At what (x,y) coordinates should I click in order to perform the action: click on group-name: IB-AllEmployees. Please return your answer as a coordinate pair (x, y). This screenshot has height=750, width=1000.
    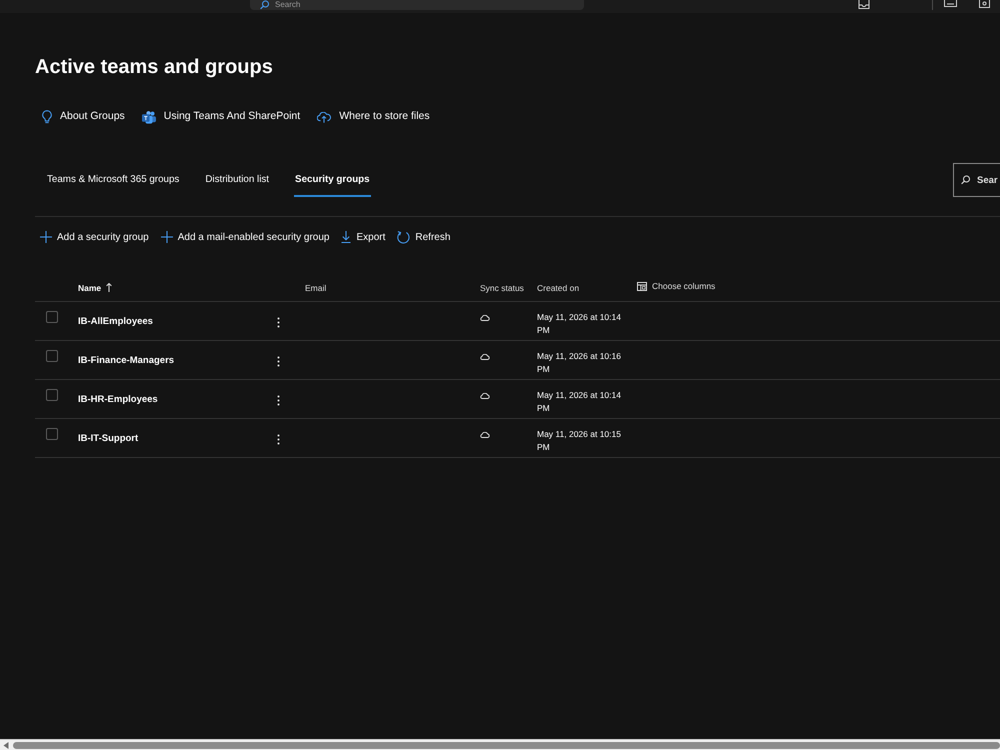
    Looking at the image, I should click on (115, 322).